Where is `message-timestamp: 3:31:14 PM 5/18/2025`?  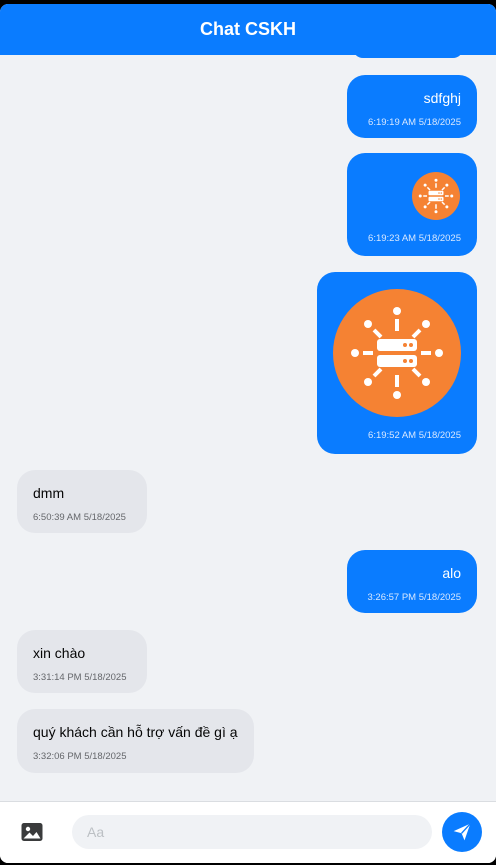 message-timestamp: 3:31:14 PM 5/18/2025 is located at coordinates (80, 677).